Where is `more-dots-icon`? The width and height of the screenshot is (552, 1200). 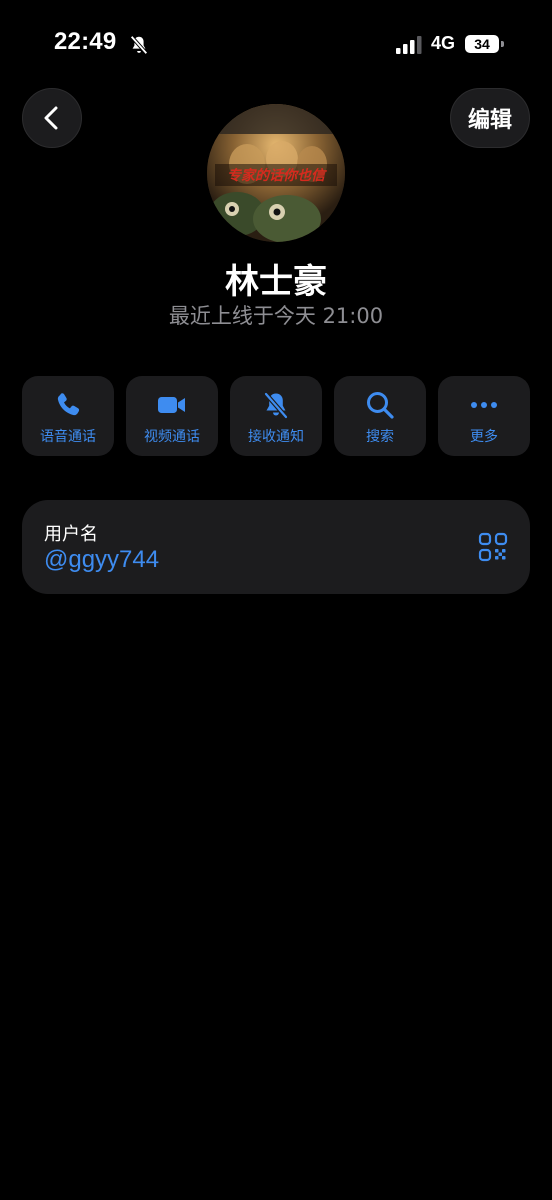
more-dots-icon is located at coordinates (484, 405).